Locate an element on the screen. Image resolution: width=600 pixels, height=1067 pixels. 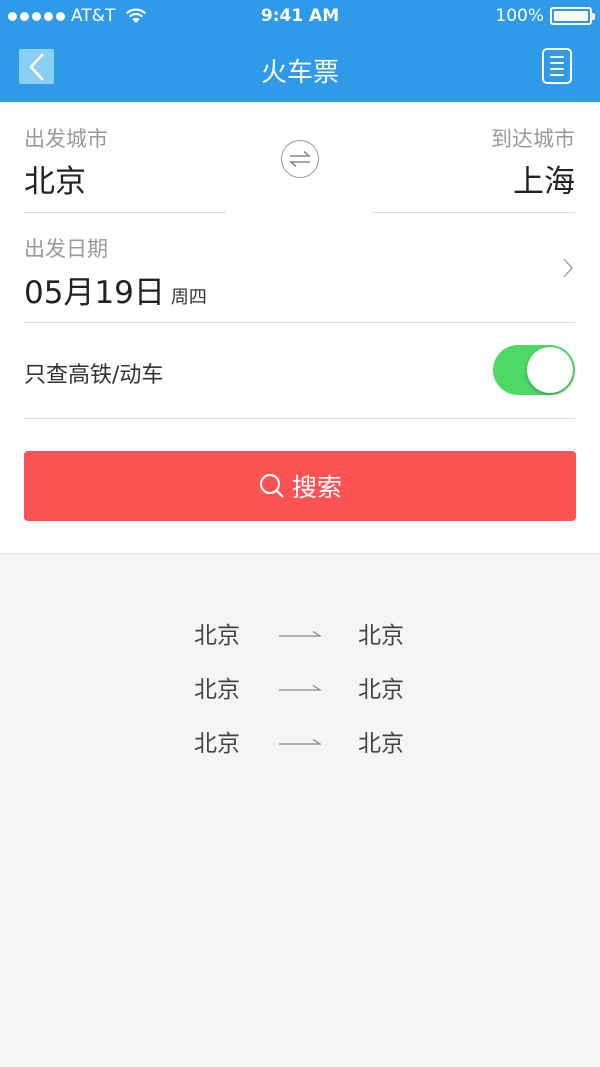
arrival-city-value: 上海 is located at coordinates (544, 182).